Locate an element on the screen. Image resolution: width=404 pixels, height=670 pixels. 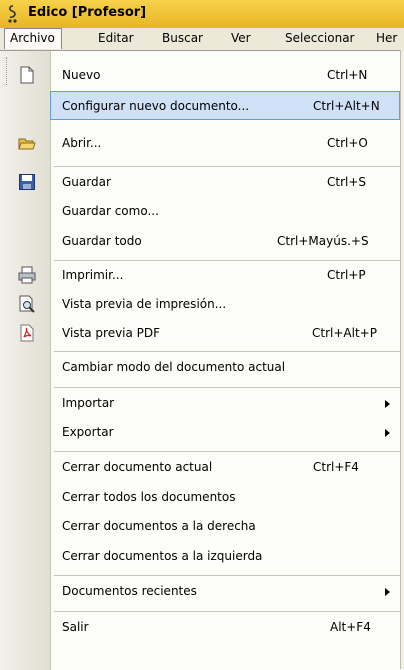
menu-item-configurar-nuevo-documento: Configurar nuevo documento... Ctrl+Alt+N is located at coordinates (225, 105).